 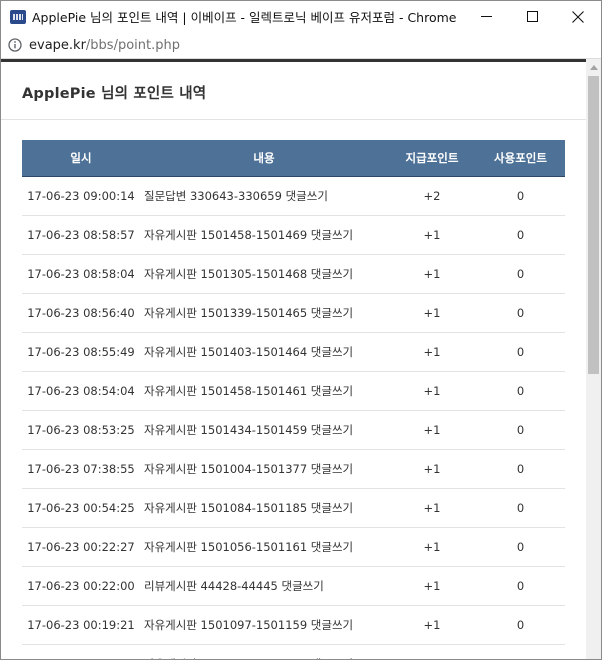 I want to click on row-desc: 자유게시판 1501458-1501461 댓글쓰기, so click(x=264, y=391).